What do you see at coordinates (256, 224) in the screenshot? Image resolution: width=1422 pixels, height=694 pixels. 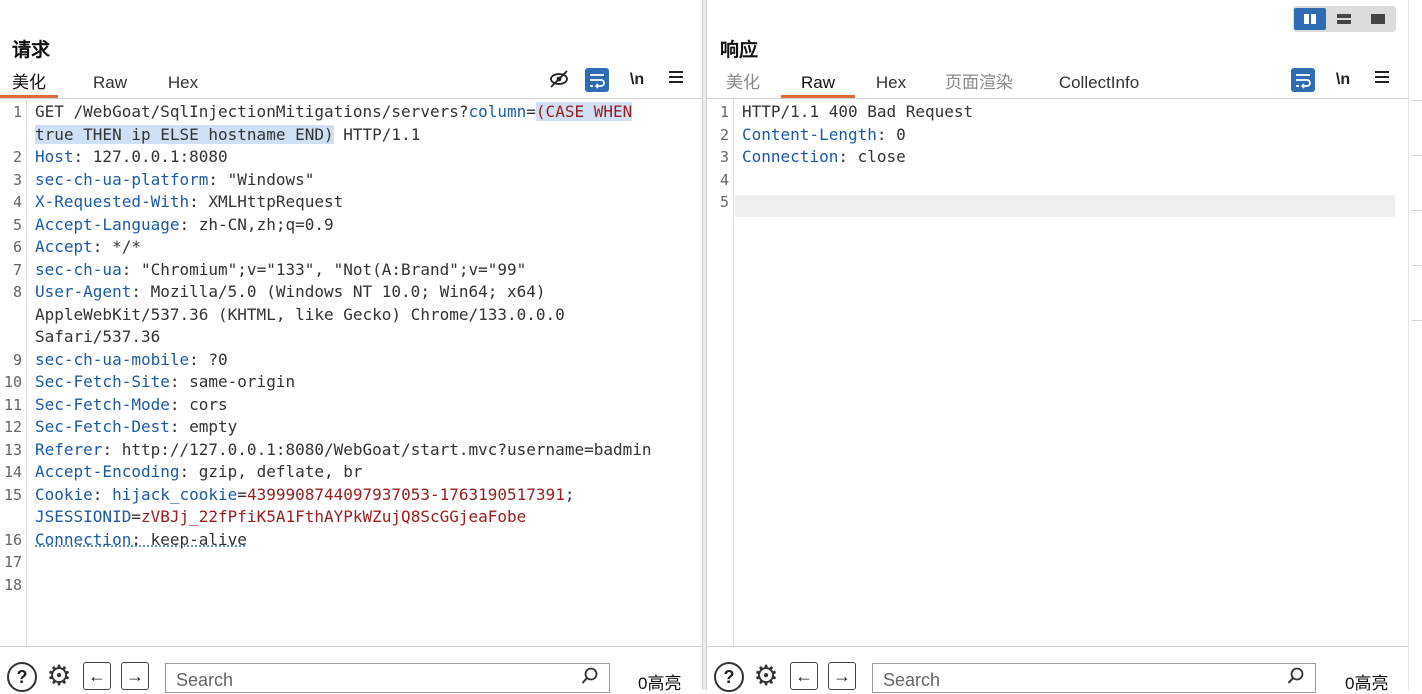 I see `code-token: : zh-CN,zh;q=0.9` at bounding box center [256, 224].